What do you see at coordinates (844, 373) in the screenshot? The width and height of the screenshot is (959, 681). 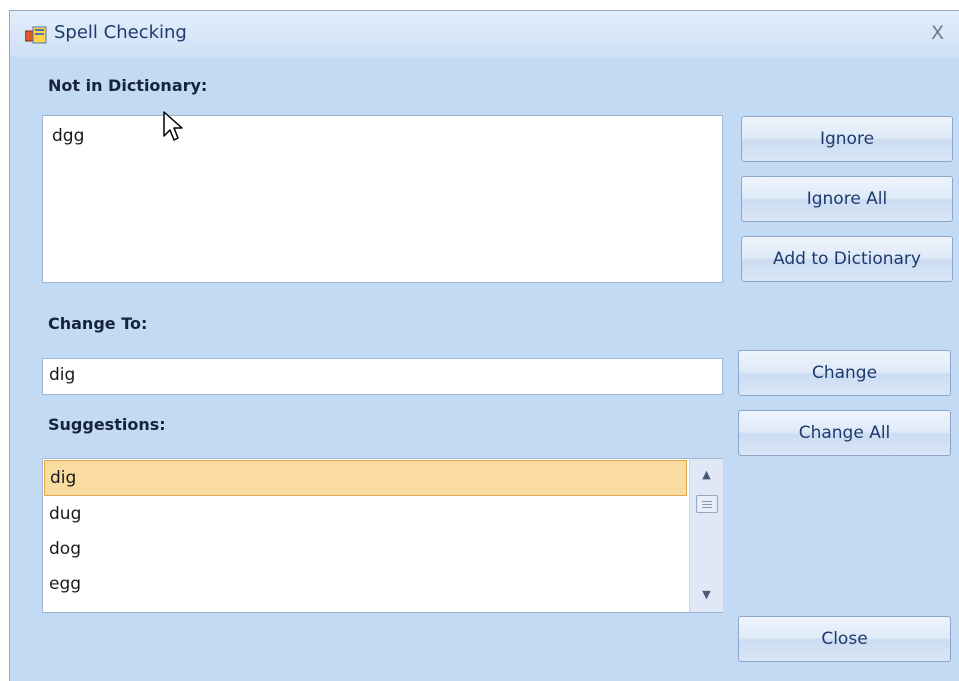 I see `change-button: Change` at bounding box center [844, 373].